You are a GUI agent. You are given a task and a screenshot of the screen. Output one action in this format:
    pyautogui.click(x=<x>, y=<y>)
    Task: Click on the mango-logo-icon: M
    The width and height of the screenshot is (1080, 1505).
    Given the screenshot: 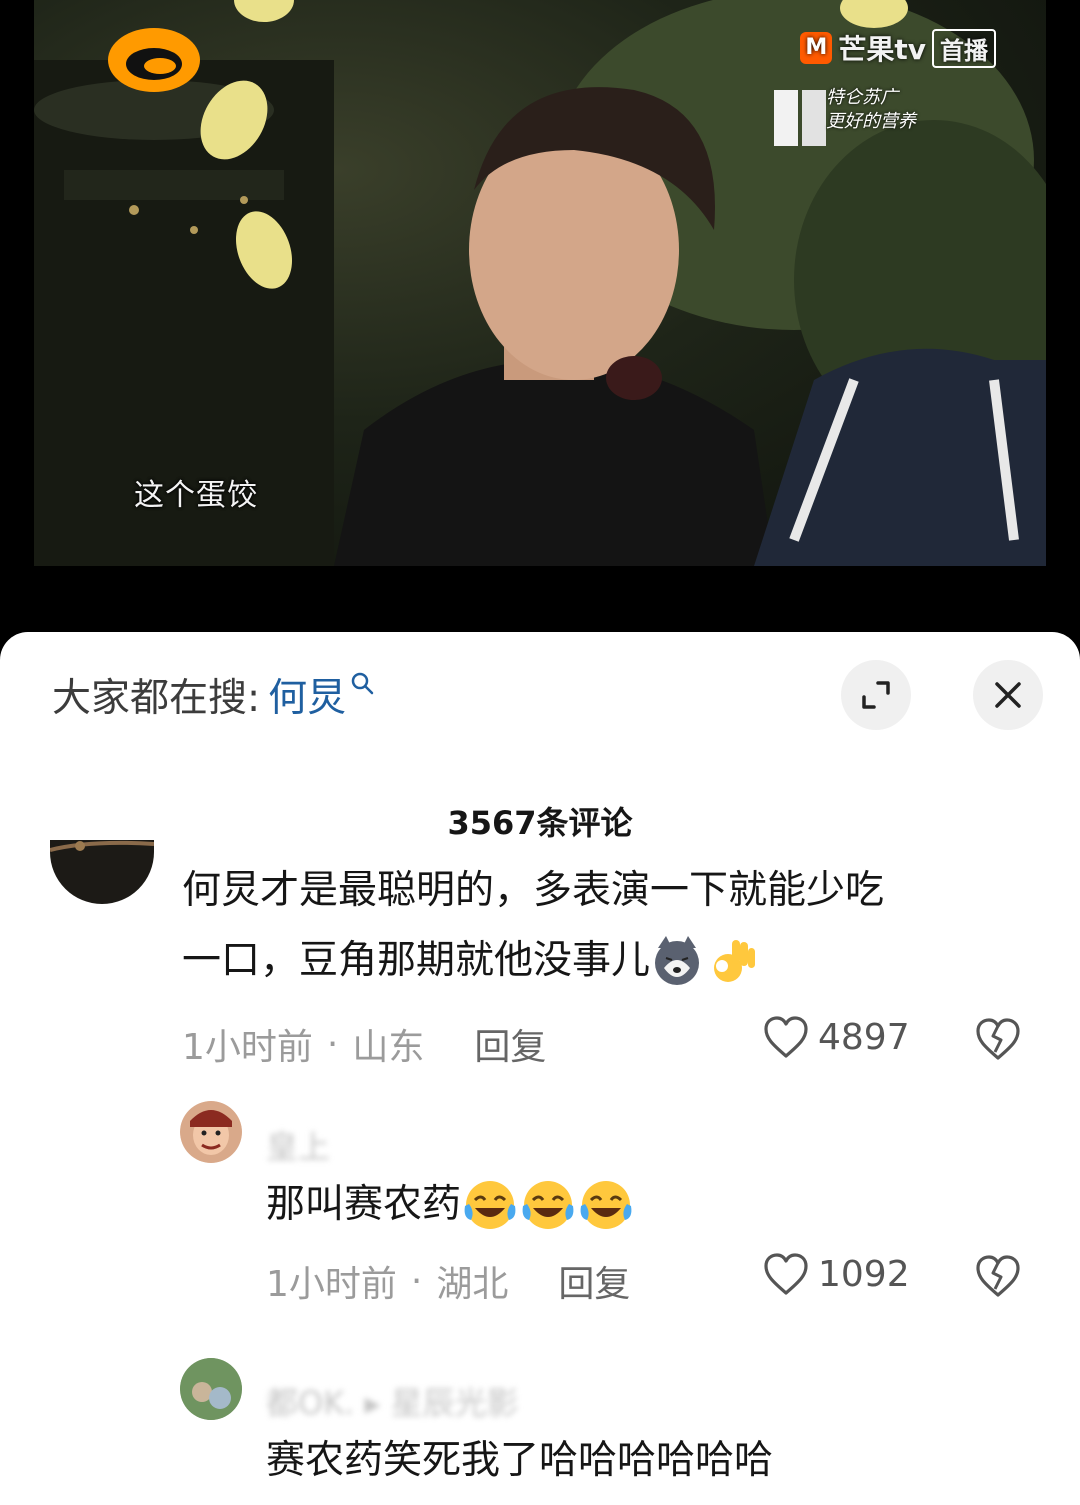 What is the action you would take?
    pyautogui.click(x=816, y=48)
    